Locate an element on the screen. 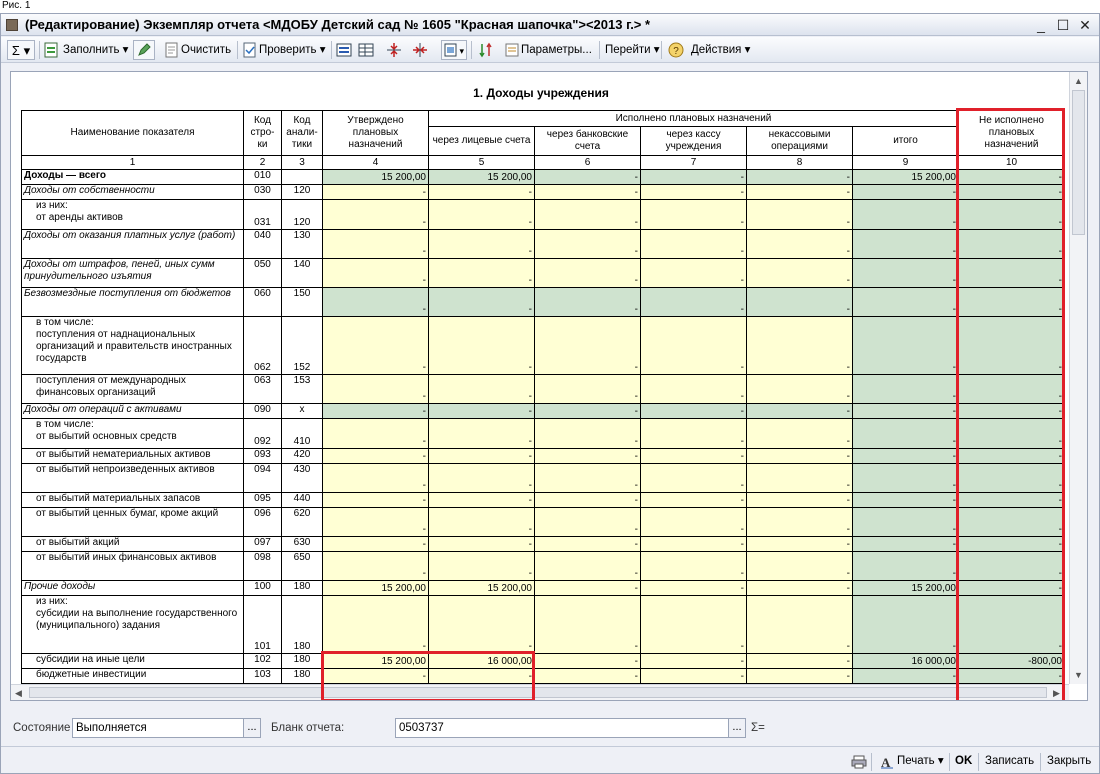 The height and width of the screenshot is (774, 1100). fill-button: Заполнить ▾ is located at coordinates (95, 50).